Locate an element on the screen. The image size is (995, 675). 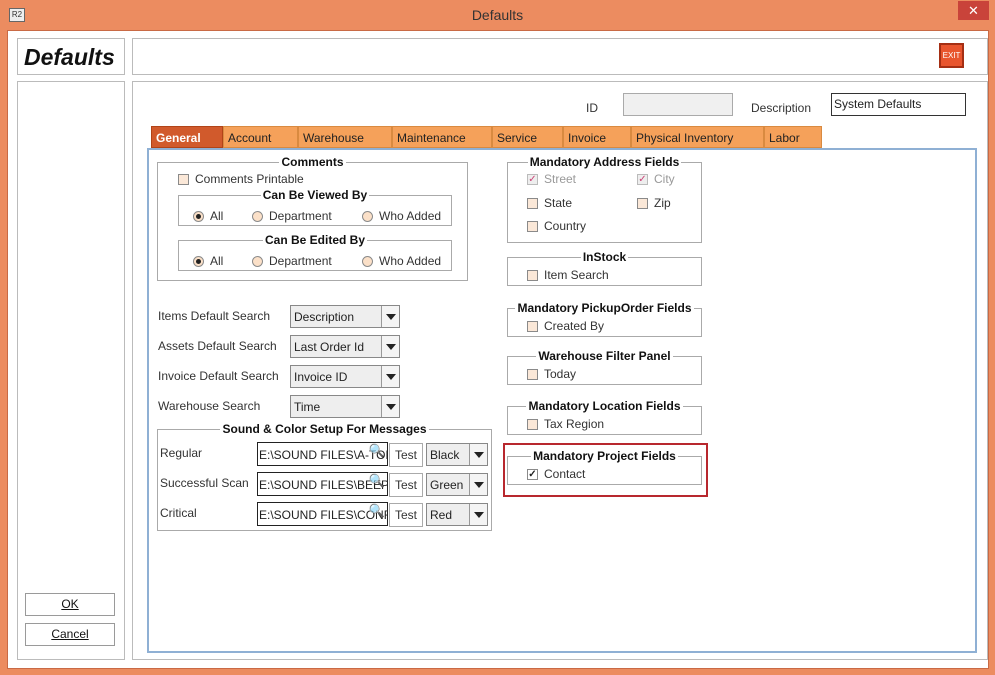
project-title: Mandatory Project Fields is located at coordinates (604, 456).